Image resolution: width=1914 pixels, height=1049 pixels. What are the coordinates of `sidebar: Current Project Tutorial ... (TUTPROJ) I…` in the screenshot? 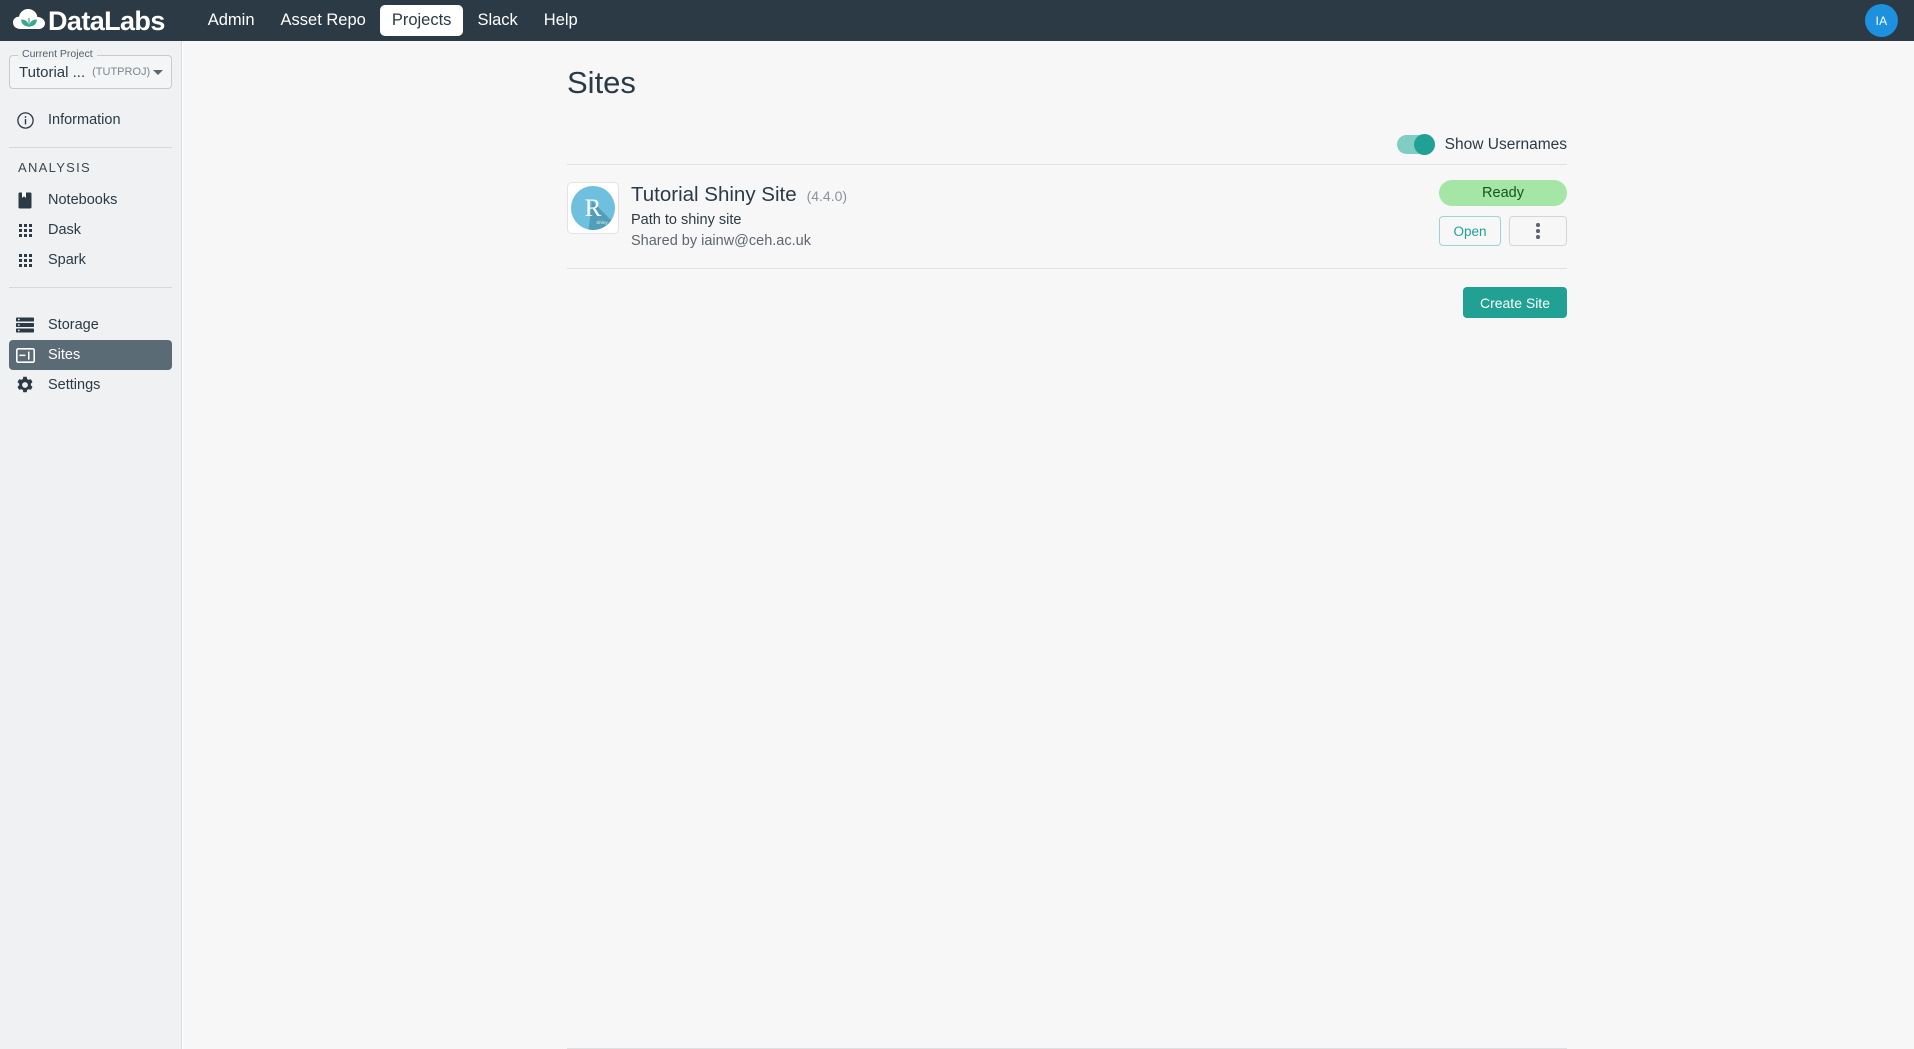 It's located at (91, 545).